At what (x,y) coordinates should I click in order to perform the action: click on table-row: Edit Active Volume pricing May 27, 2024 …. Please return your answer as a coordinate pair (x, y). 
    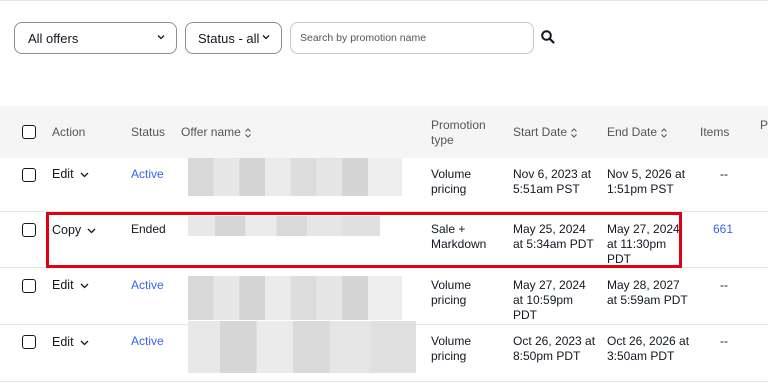
    Looking at the image, I should click on (384, 296).